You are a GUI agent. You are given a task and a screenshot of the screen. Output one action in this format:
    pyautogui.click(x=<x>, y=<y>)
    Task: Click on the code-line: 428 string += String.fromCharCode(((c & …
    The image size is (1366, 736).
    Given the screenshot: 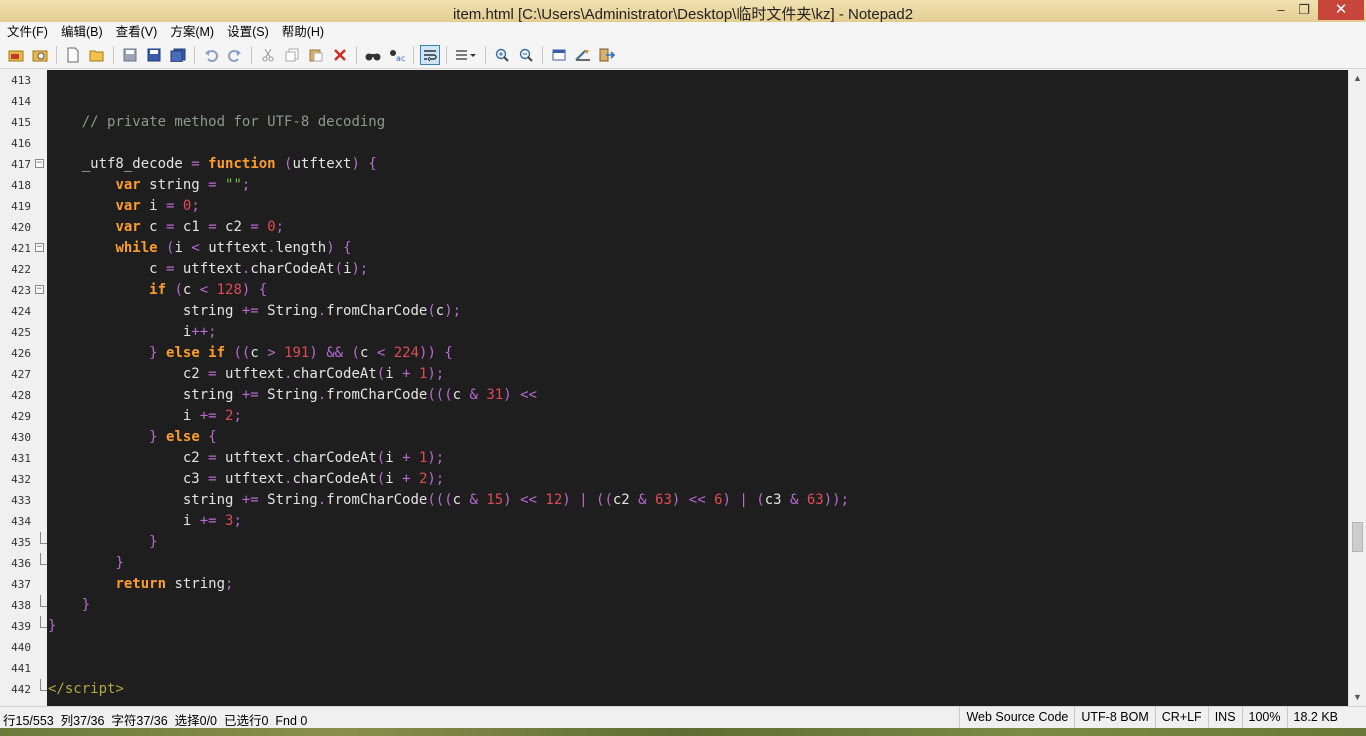 What is the action you would take?
    pyautogui.click(x=674, y=395)
    